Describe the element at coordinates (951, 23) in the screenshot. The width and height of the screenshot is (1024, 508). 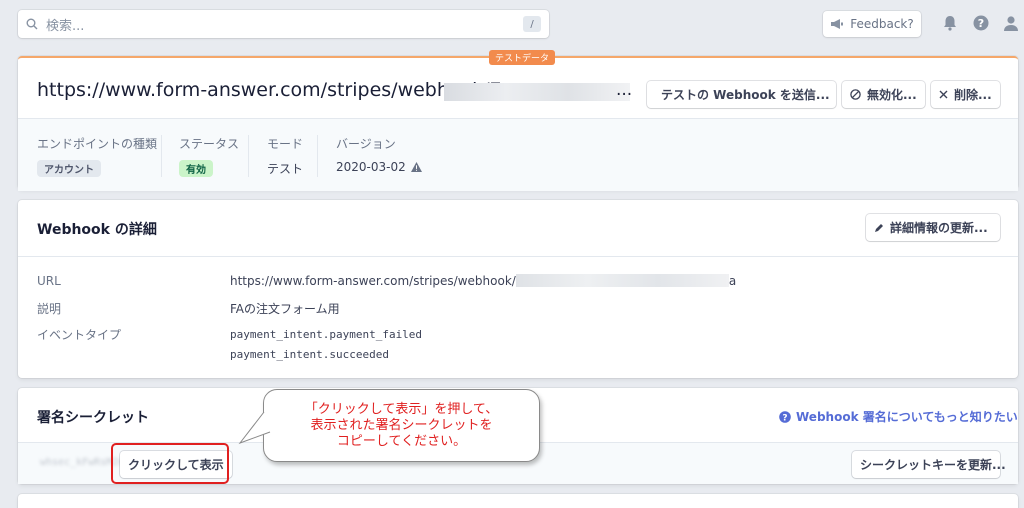
I see `notification-bell-icon` at that location.